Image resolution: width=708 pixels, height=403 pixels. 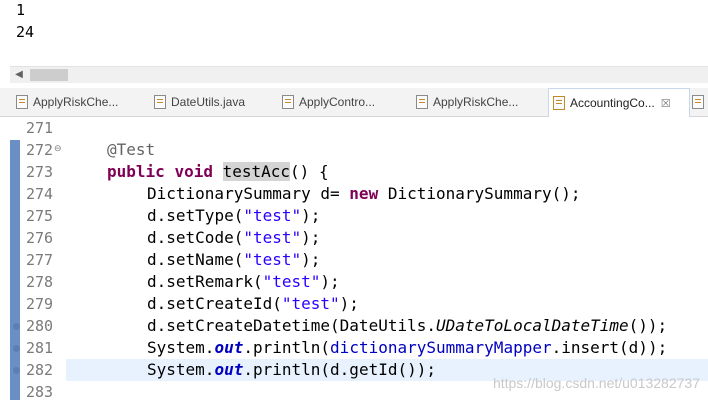 What do you see at coordinates (387, 150) in the screenshot?
I see `code-line: @Test` at bounding box center [387, 150].